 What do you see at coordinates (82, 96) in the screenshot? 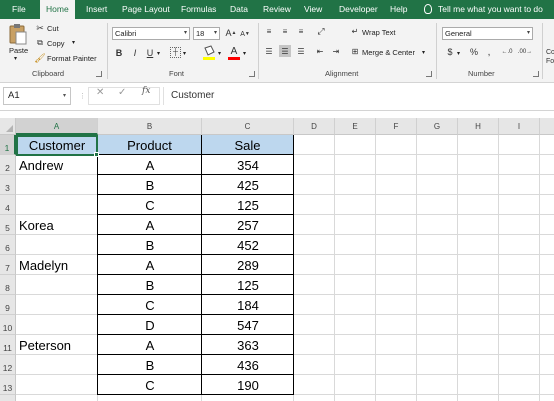
I see `resize-handle-icon: ⋮` at bounding box center [82, 96].